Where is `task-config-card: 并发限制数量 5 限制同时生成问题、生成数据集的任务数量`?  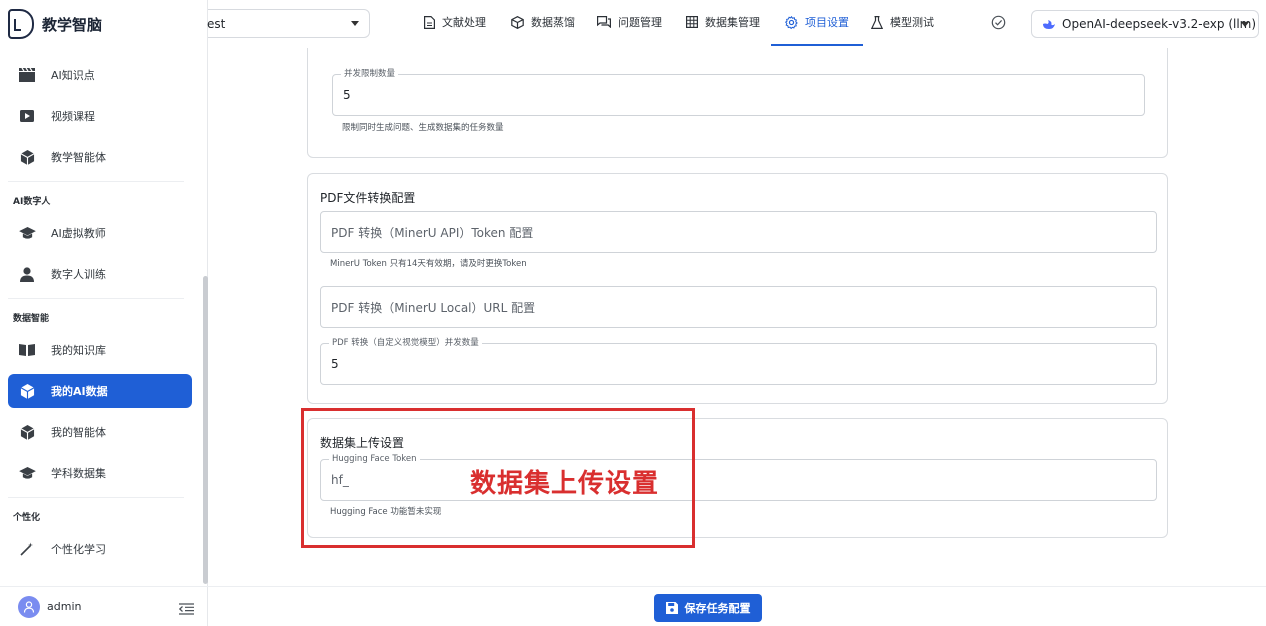 task-config-card: 并发限制数量 5 限制同时生成问题、生成数据集的任务数量 is located at coordinates (737, 103).